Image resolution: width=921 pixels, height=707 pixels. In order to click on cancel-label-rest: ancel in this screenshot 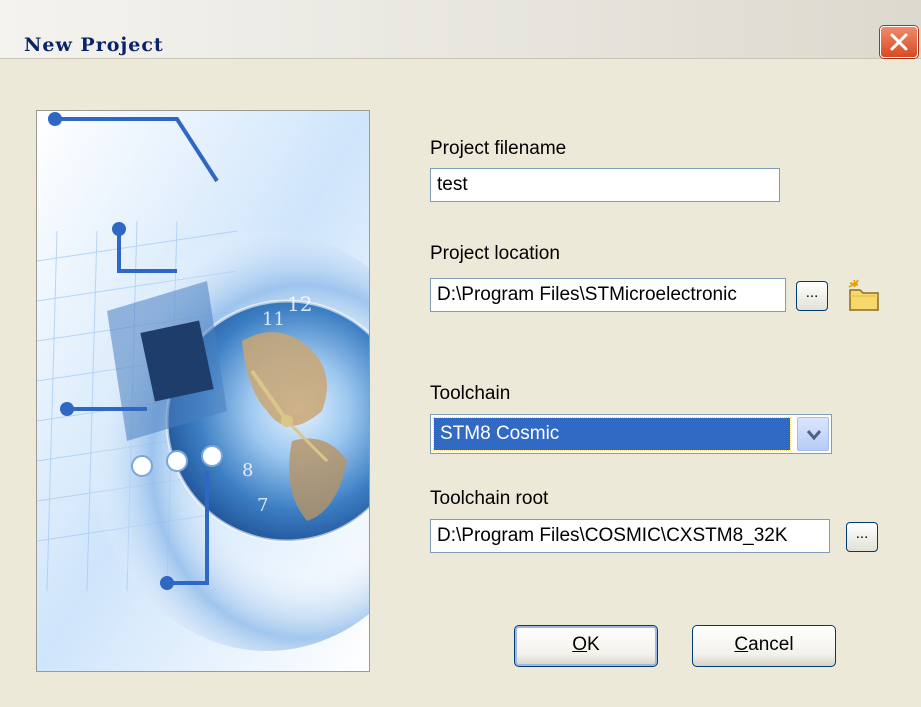, I will do `click(771, 644)`.